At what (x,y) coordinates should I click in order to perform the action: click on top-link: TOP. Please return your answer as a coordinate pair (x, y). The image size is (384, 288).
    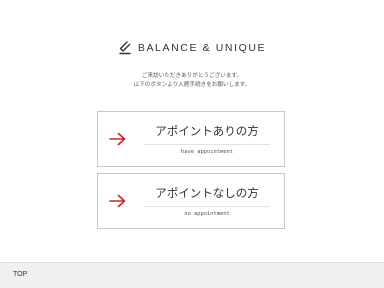
    Looking at the image, I should click on (20, 274).